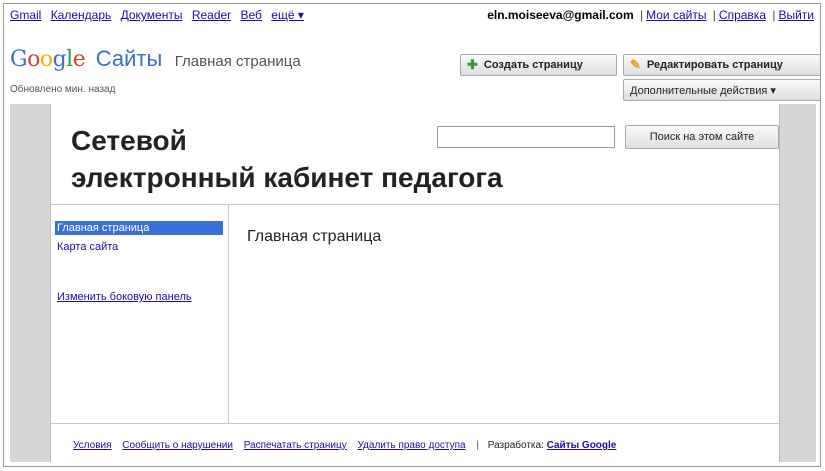  What do you see at coordinates (81, 15) in the screenshot?
I see `nav-calendar: Календарь` at bounding box center [81, 15].